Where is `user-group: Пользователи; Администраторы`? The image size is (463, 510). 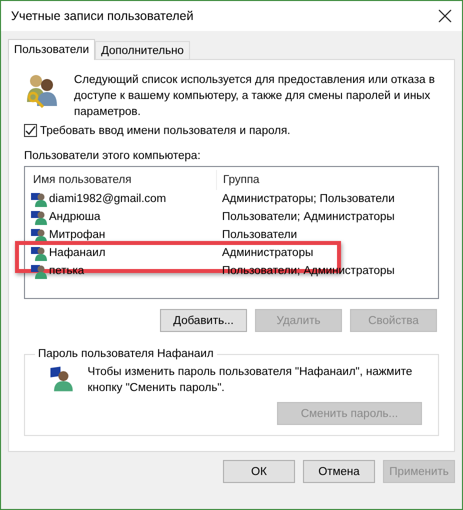 user-group: Пользователи; Администраторы is located at coordinates (305, 217).